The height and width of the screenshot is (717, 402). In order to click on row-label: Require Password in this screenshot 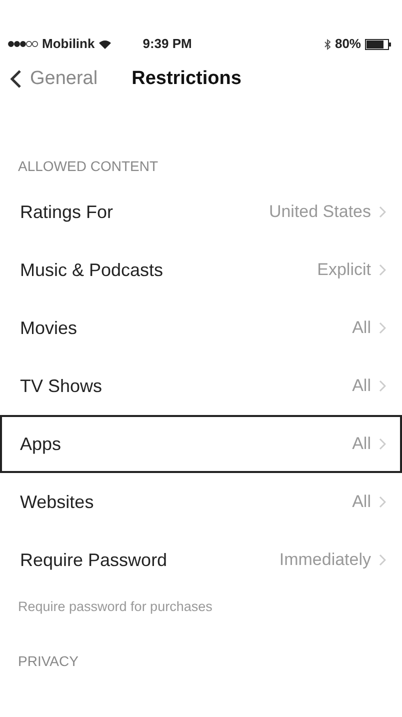, I will do `click(94, 560)`.